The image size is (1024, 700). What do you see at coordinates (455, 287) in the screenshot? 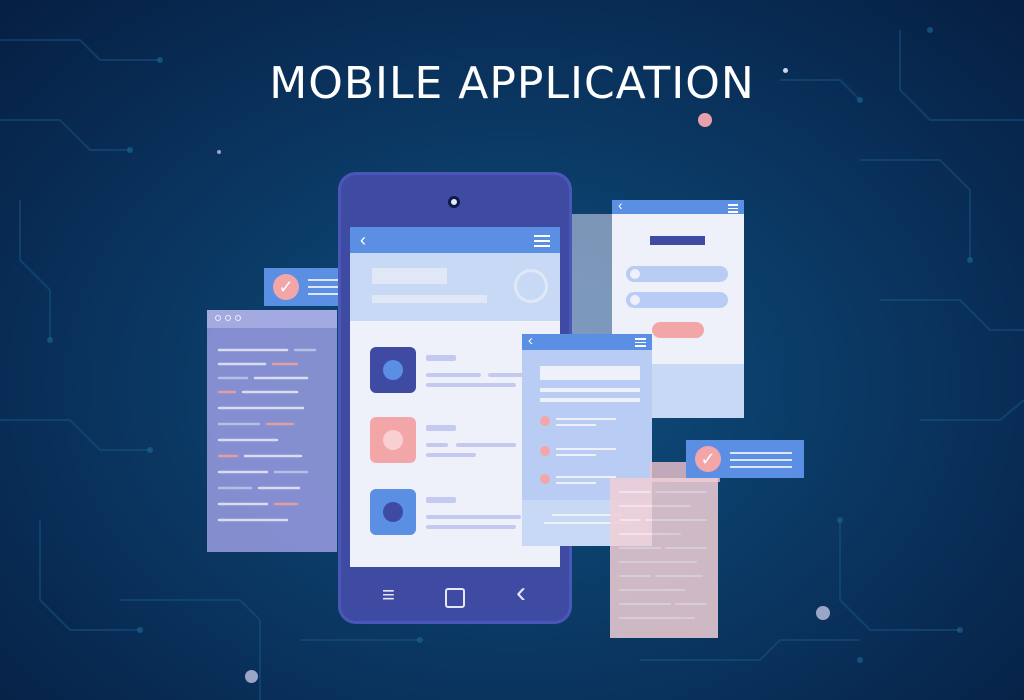
I see `profile-header` at bounding box center [455, 287].